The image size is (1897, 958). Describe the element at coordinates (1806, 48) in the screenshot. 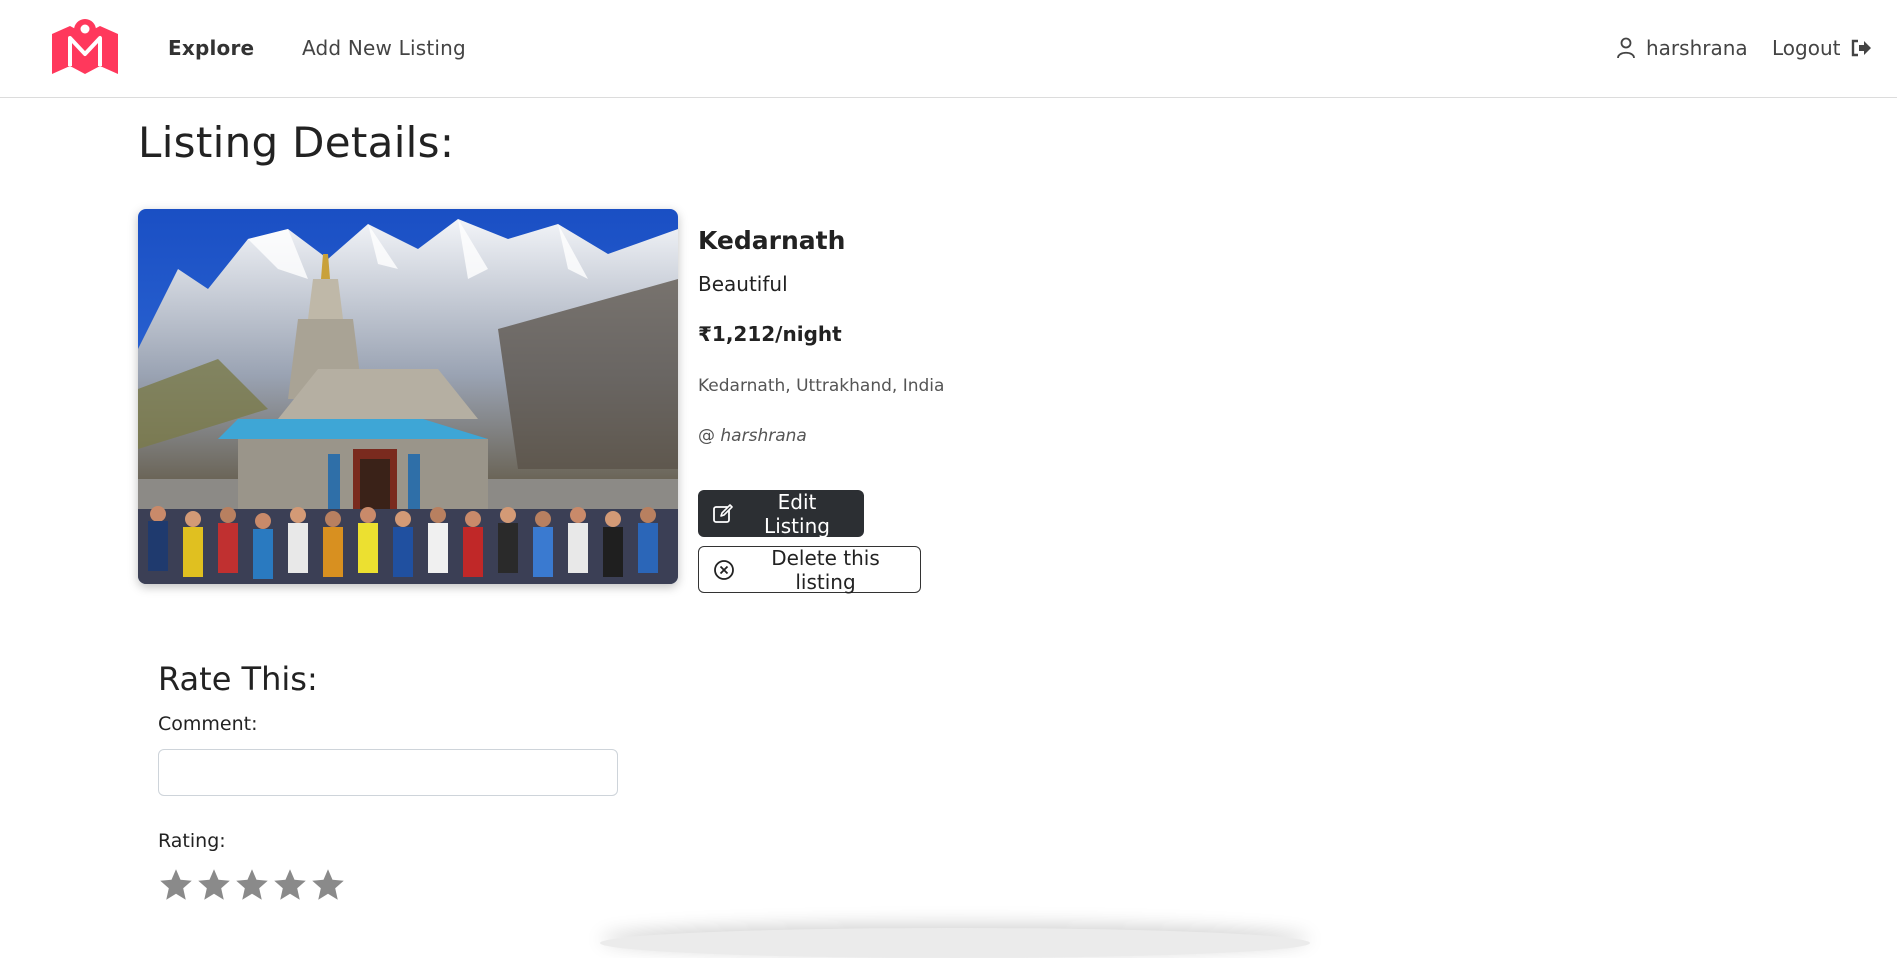

I see `logout-label: Logout` at that location.